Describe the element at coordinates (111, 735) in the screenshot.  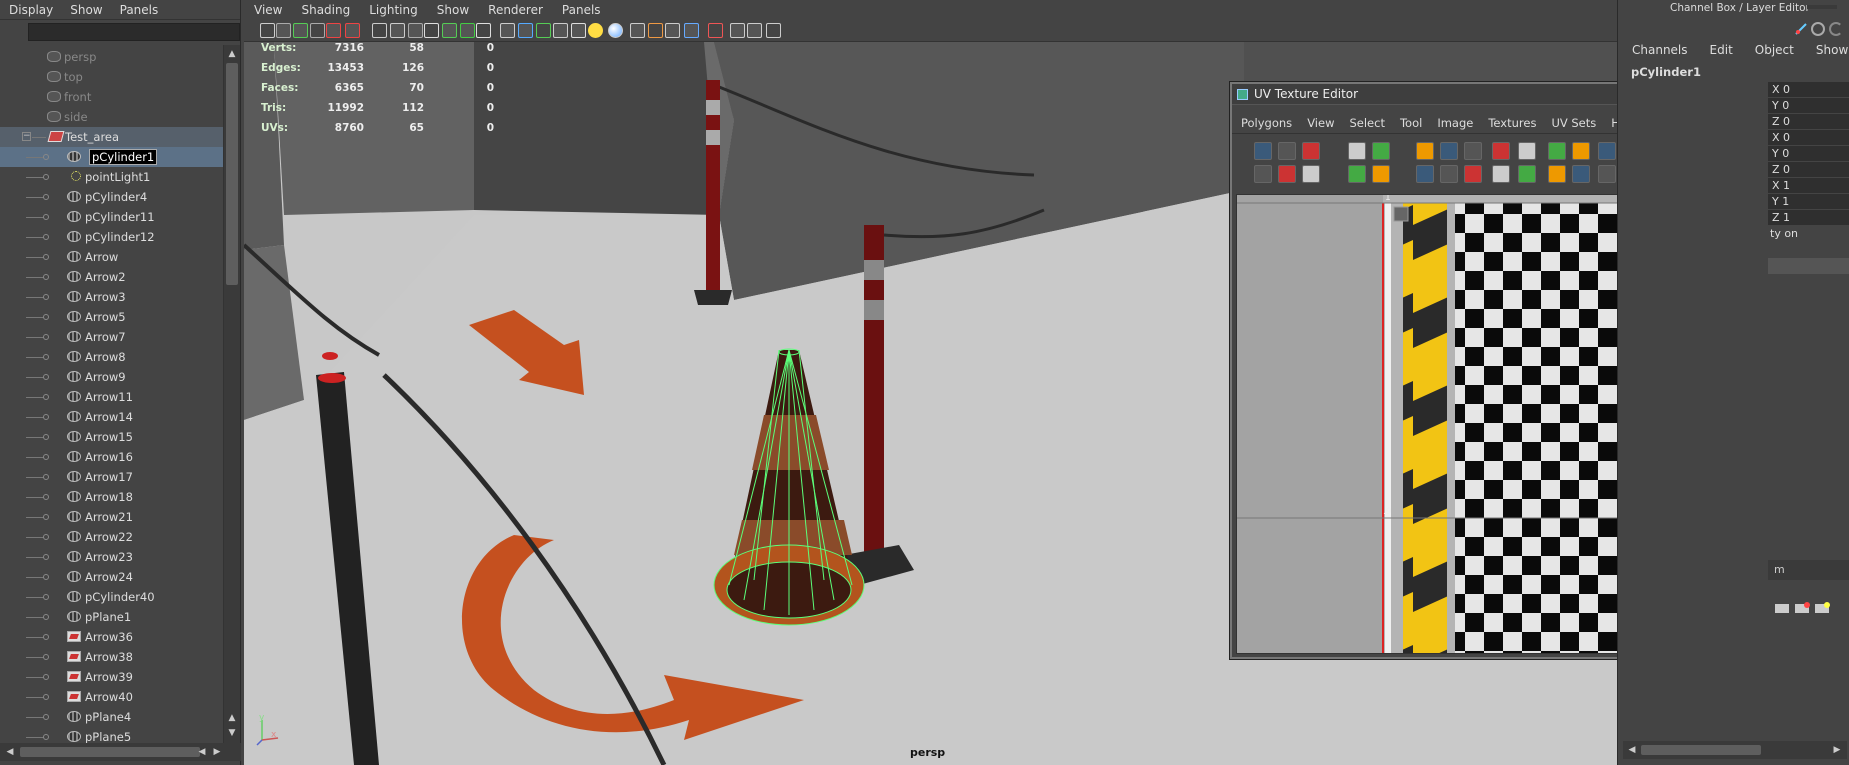
I see `outliner-item-pplane5: pPlane5` at that location.